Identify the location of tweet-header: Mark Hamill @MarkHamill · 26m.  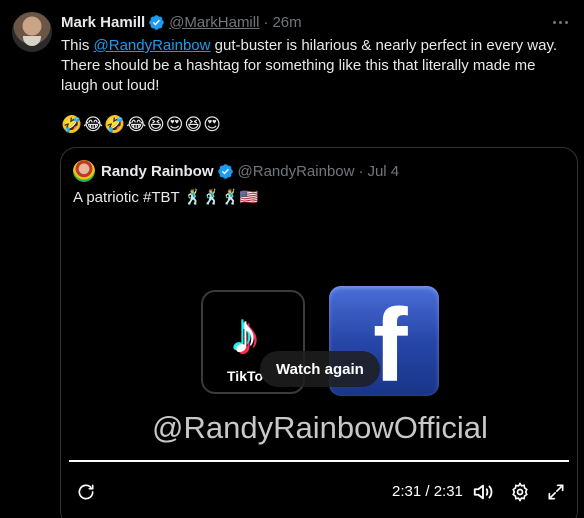
(181, 22).